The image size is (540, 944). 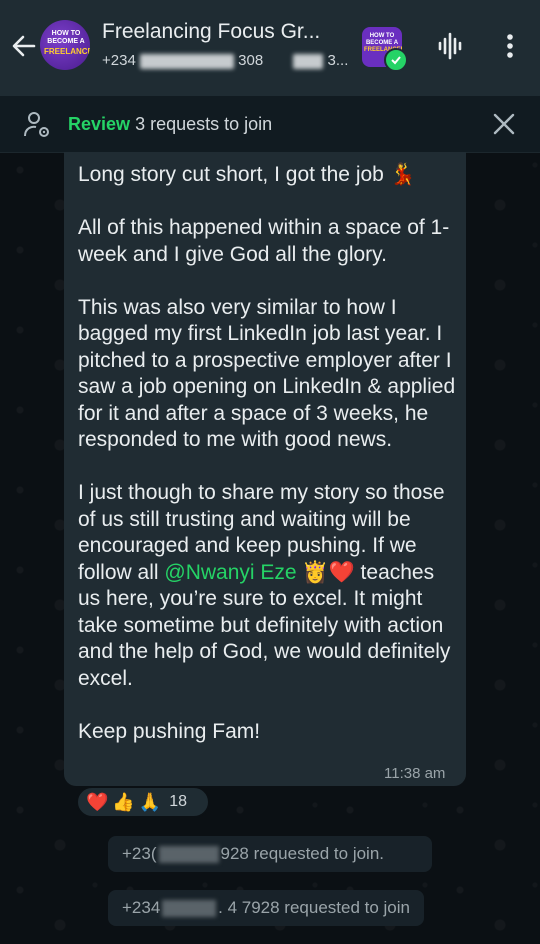 I want to click on more-vert-icon, so click(x=510, y=46).